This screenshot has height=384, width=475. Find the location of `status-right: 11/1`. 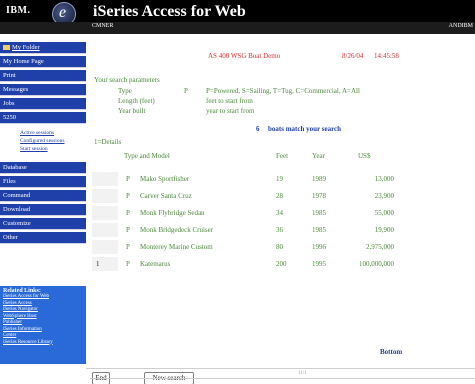

status-right: 11/1 is located at coordinates (302, 373).